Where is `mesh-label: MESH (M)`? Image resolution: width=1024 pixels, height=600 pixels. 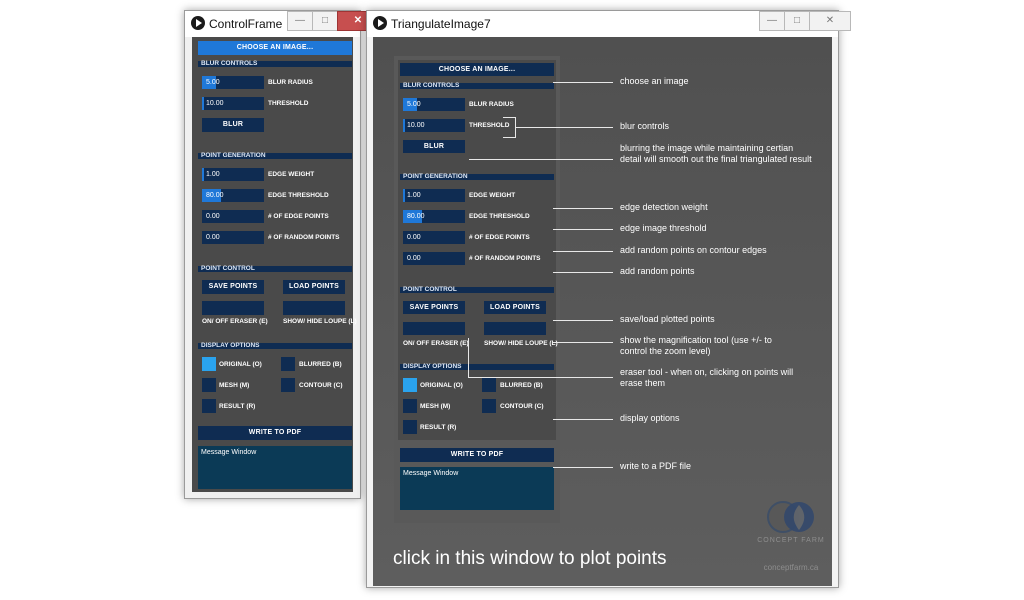 mesh-label: MESH (M) is located at coordinates (234, 385).